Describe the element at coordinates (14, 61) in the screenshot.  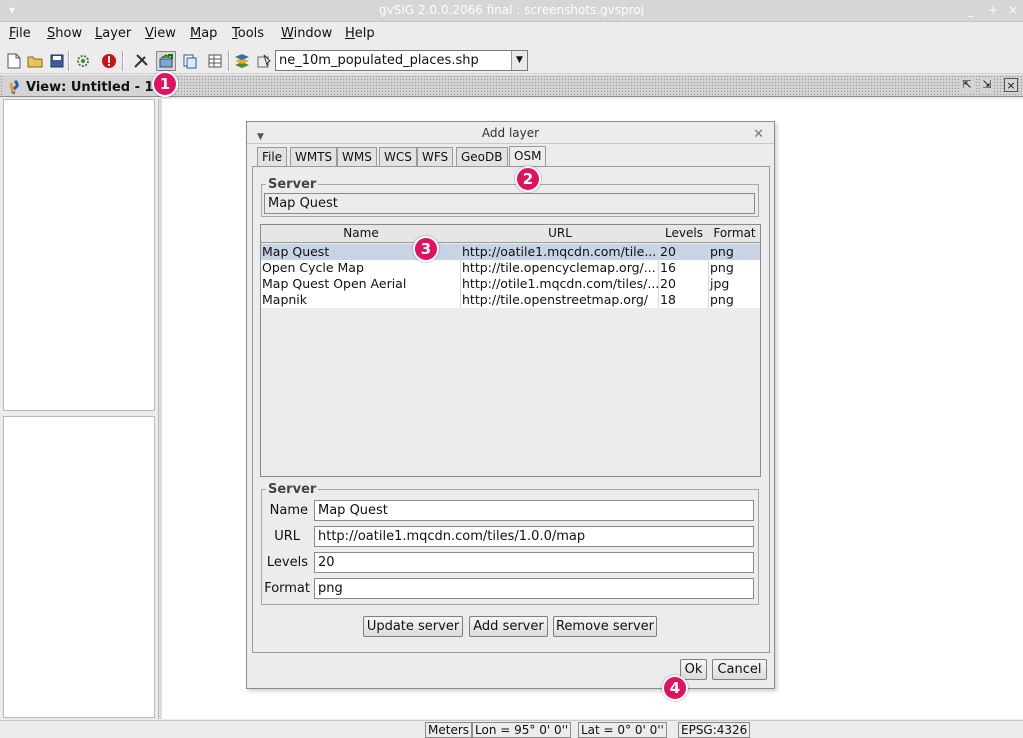
I see `new-project-icon` at that location.